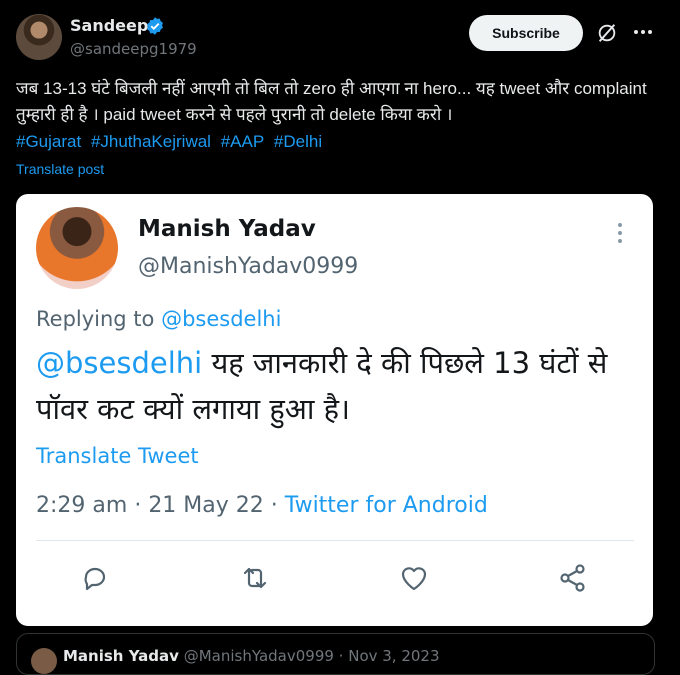 This screenshot has height=675, width=680. What do you see at coordinates (48, 141) in the screenshot?
I see `hashtag-link: #Gujarat` at bounding box center [48, 141].